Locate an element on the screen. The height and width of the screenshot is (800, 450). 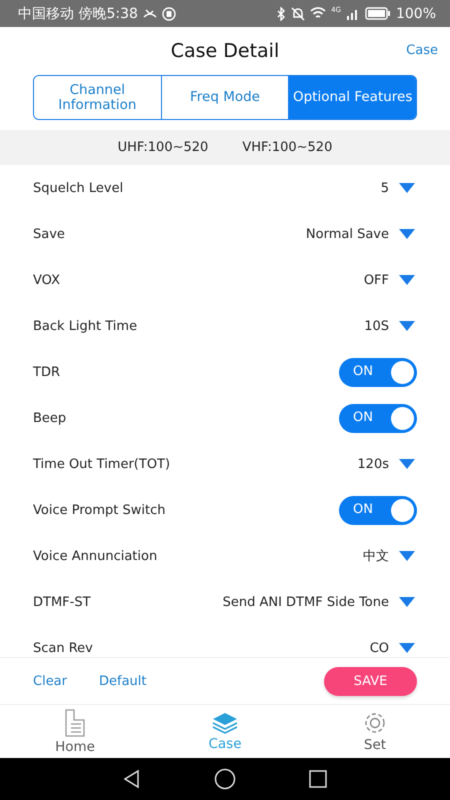
bell-off-icon is located at coordinates (298, 13).